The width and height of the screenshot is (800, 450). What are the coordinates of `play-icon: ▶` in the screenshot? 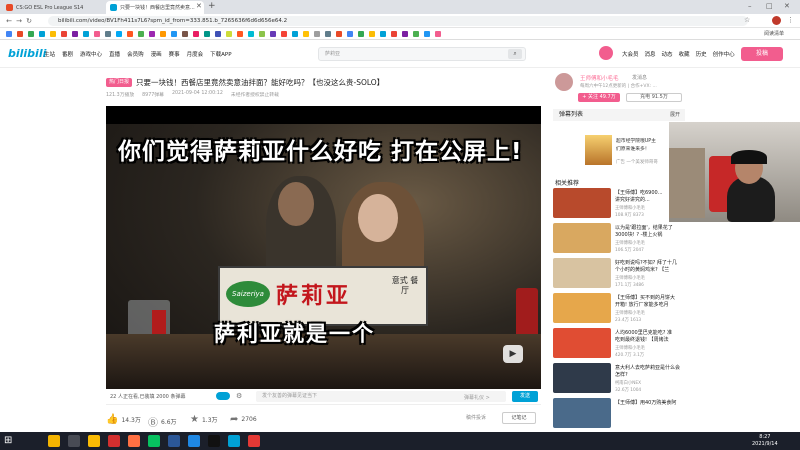 It's located at (513, 354).